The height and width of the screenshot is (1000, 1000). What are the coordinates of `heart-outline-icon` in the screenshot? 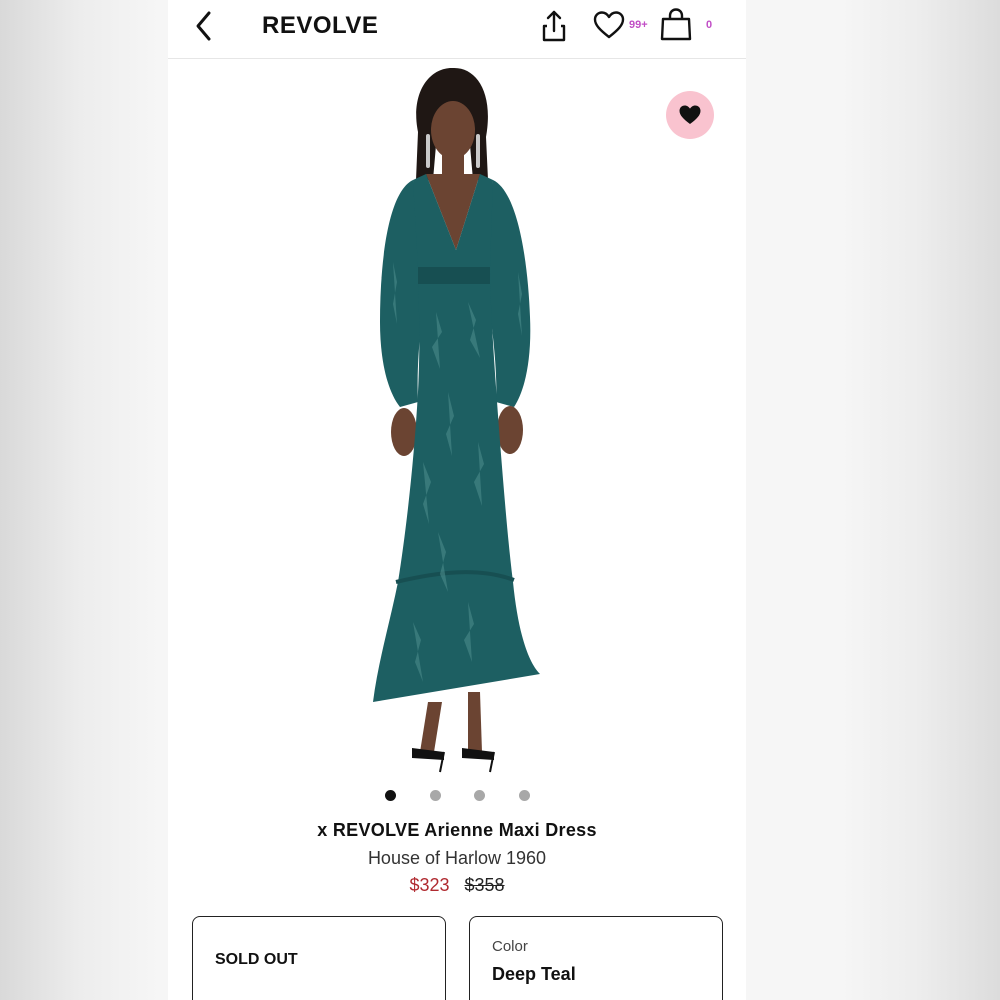 It's located at (609, 25).